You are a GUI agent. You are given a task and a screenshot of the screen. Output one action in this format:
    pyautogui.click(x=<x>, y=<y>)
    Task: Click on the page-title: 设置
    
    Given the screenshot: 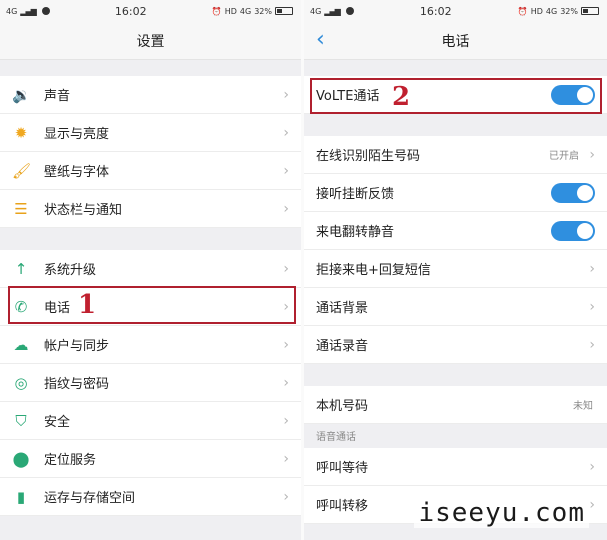 What is the action you would take?
    pyautogui.click(x=150, y=41)
    